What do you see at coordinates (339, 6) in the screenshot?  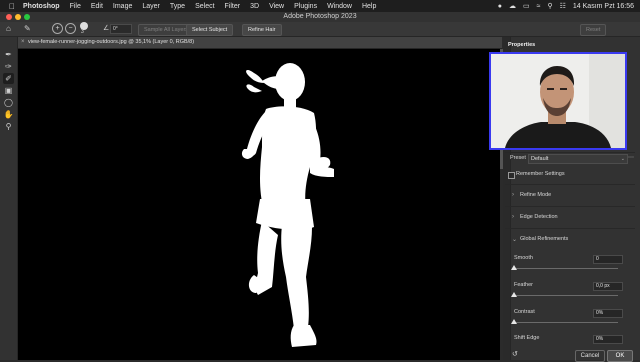 I see `menu-window: Window` at bounding box center [339, 6].